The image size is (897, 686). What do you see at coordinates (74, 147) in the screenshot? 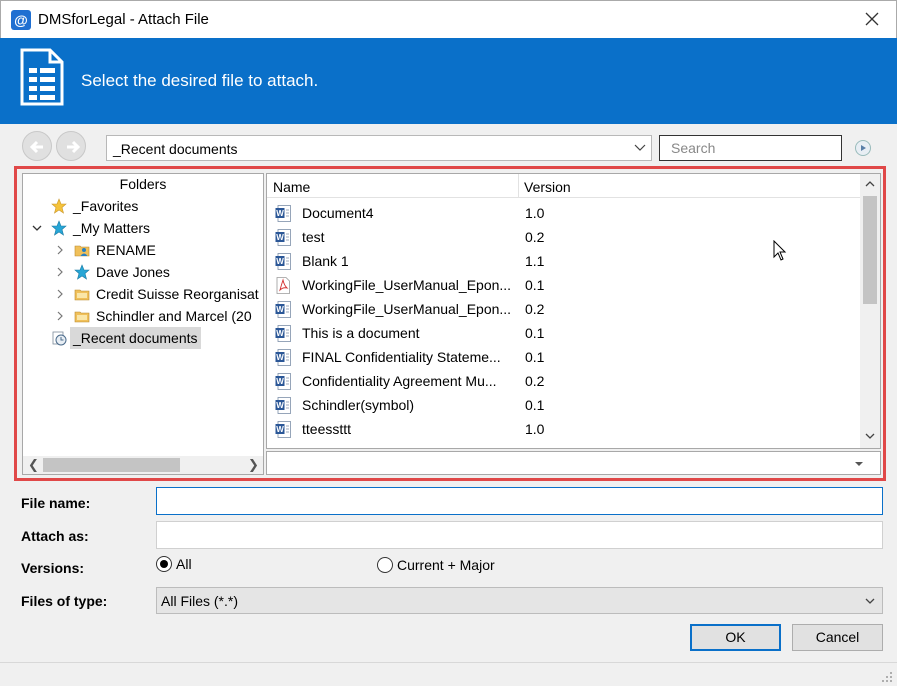
I see `forward-arrow-icon` at bounding box center [74, 147].